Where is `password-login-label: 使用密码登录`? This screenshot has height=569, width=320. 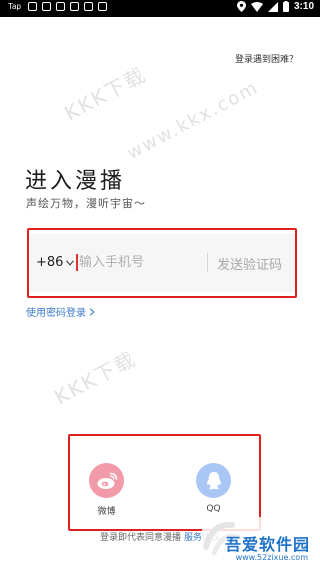
password-login-label: 使用密码登录 is located at coordinates (56, 313).